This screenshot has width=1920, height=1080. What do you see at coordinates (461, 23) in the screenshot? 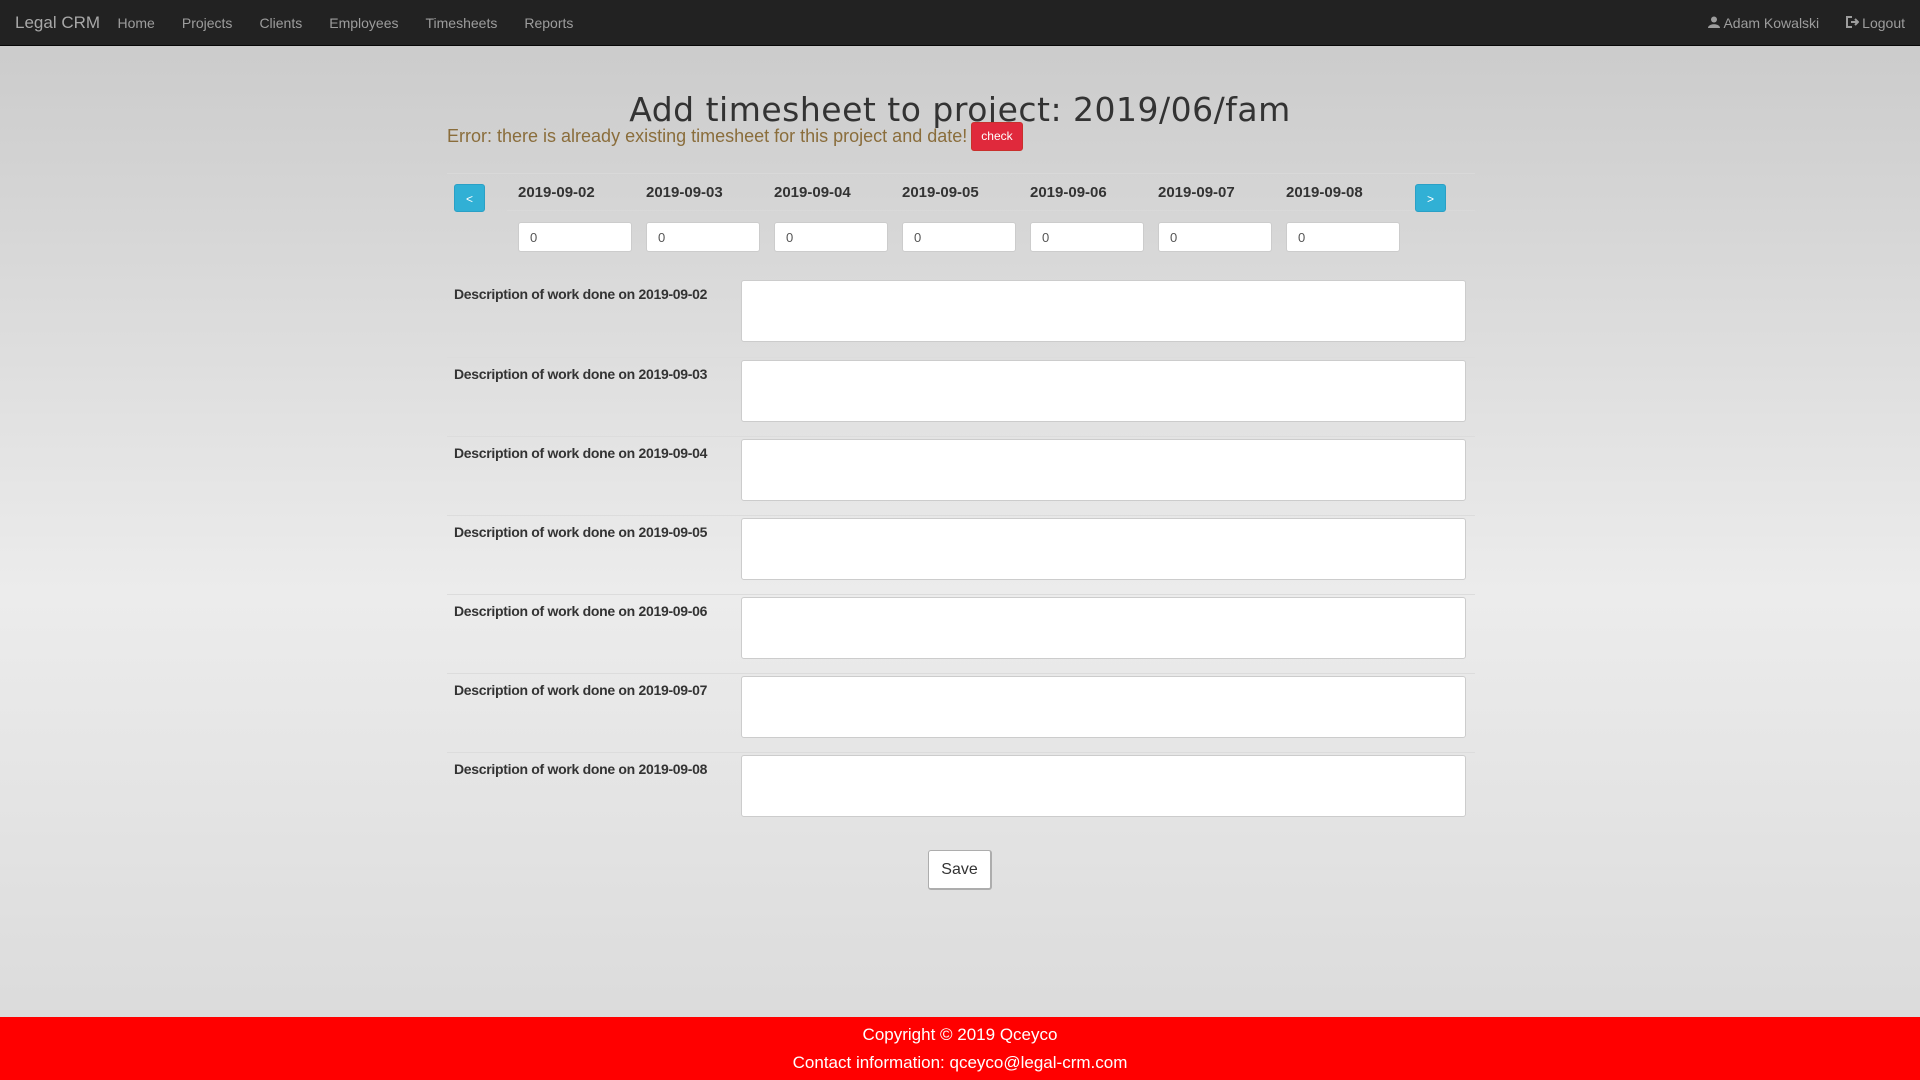
I see `nav-timesheets: Timesheets` at bounding box center [461, 23].